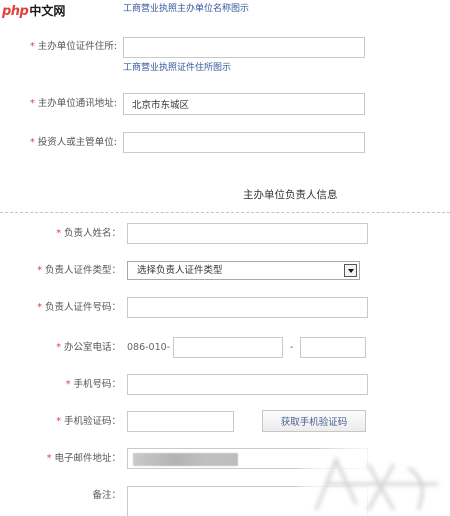 The height and width of the screenshot is (516, 450). Describe the element at coordinates (228, 347) in the screenshot. I see `office-phone-number-input` at that location.